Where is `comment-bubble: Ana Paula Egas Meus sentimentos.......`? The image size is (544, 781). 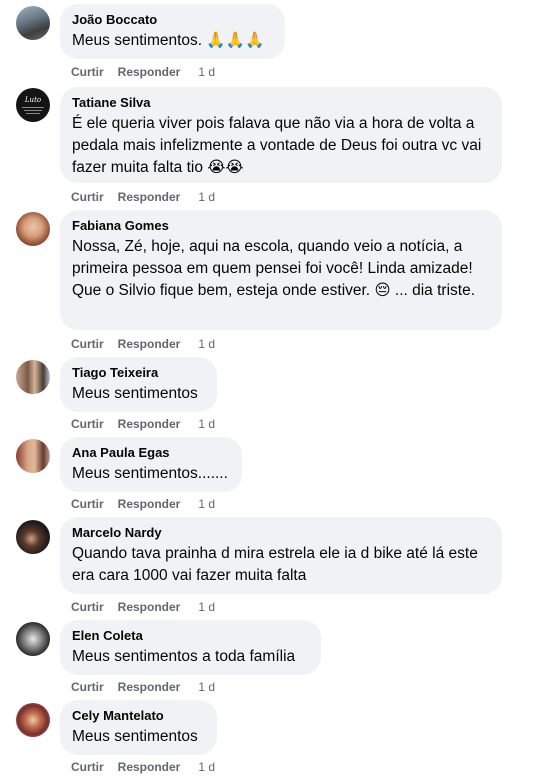 comment-bubble: Ana Paula Egas Meus sentimentos....... is located at coordinates (151, 464).